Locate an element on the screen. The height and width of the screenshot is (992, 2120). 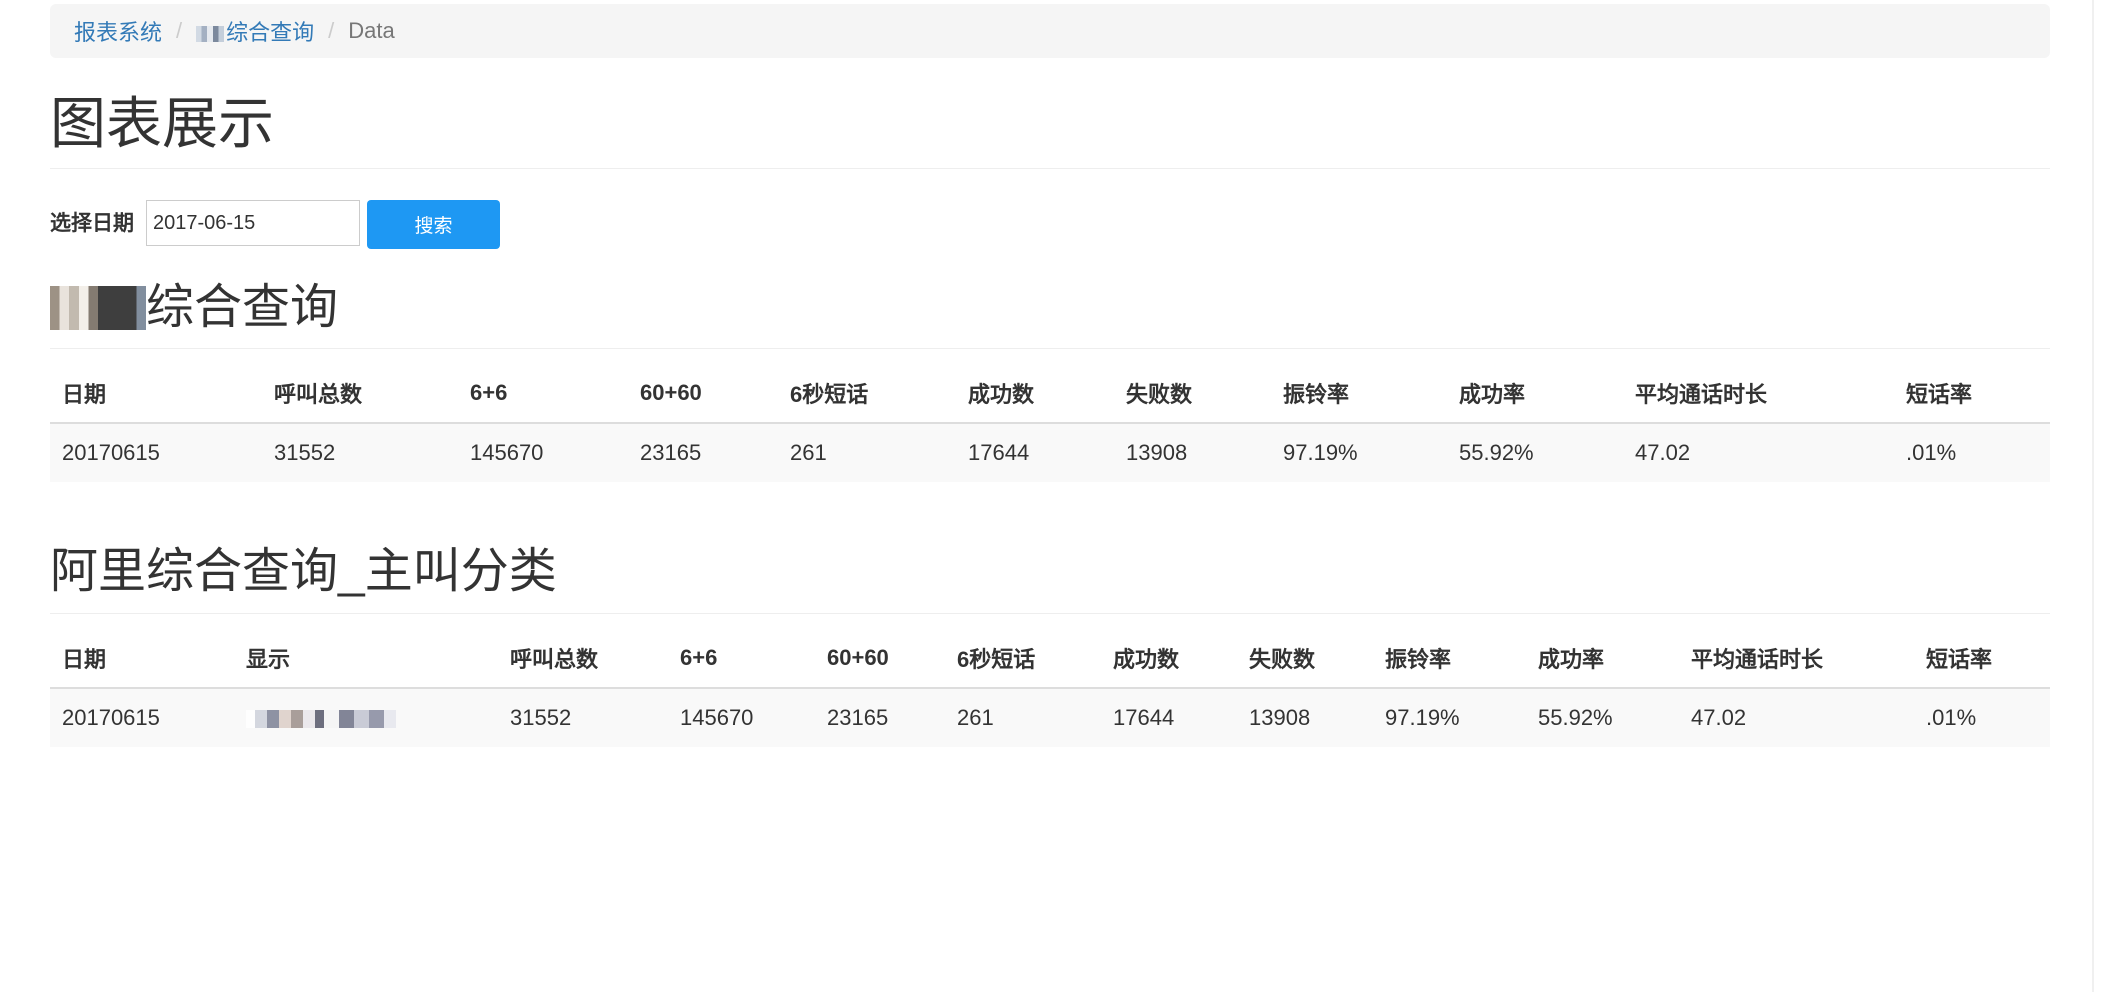
title-divider is located at coordinates (1050, 168).